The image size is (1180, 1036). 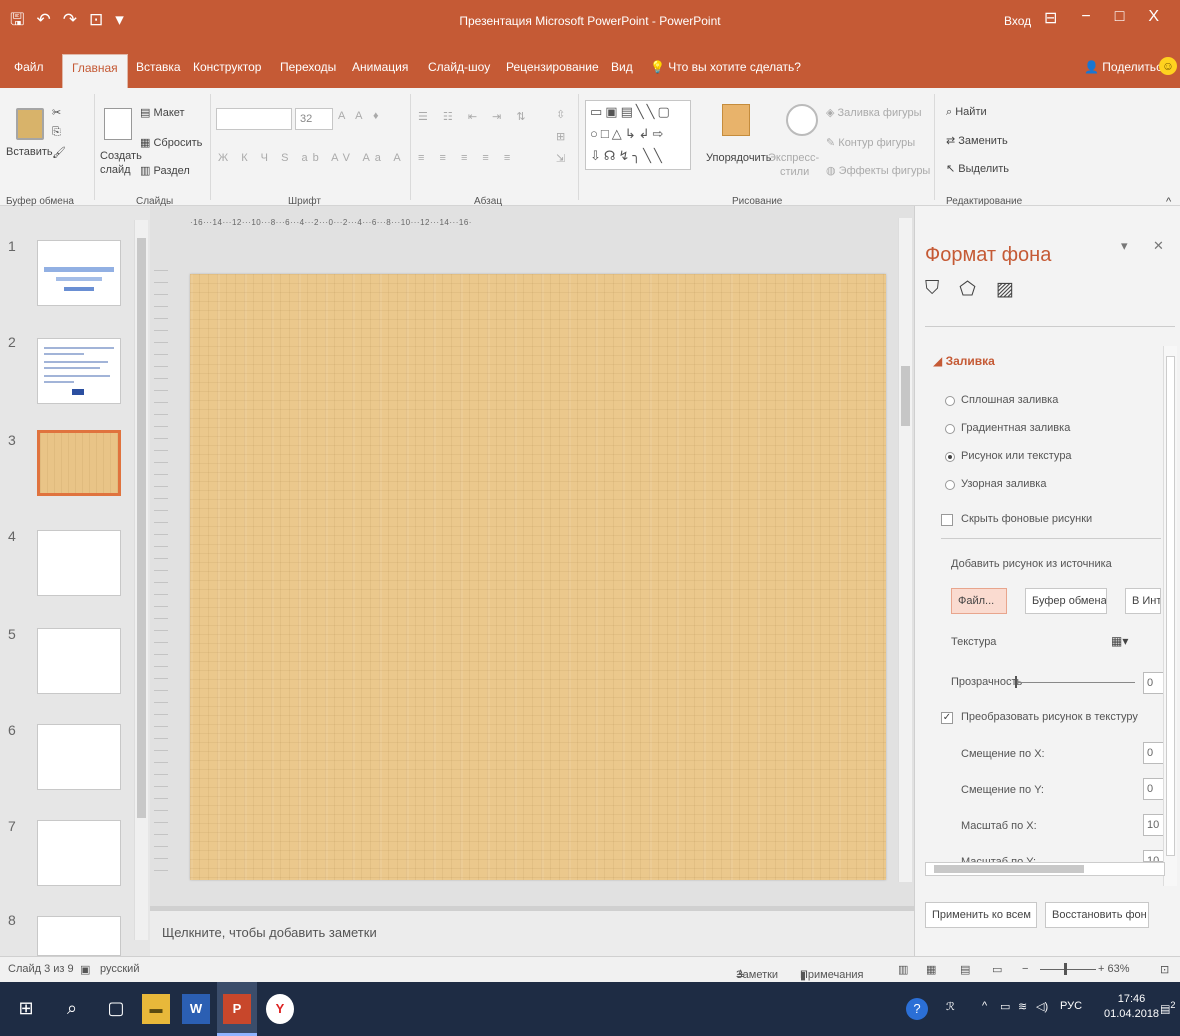 I want to click on task-view-icon: ▢, so click(x=116, y=1008).